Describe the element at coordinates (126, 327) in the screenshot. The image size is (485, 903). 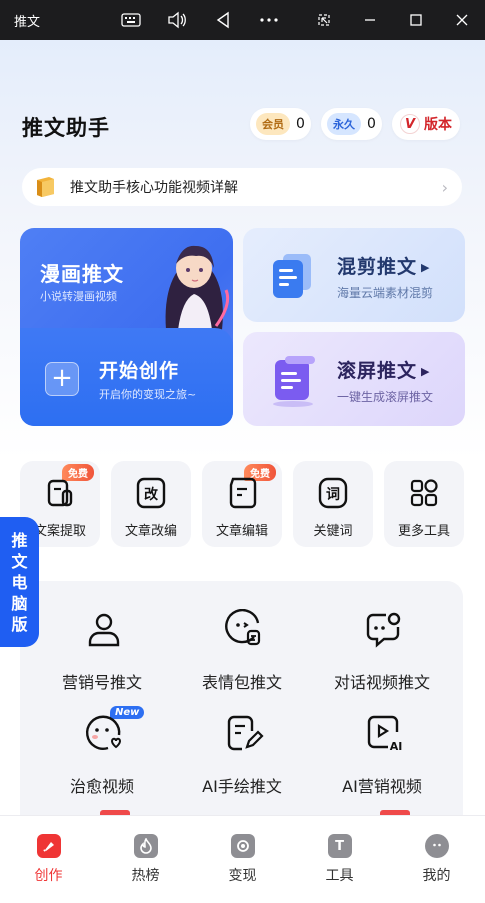
I see `comic-tweet-card: 漫画推文 小说转漫画视频 + 开始创作 开启你的变现之旅~` at that location.